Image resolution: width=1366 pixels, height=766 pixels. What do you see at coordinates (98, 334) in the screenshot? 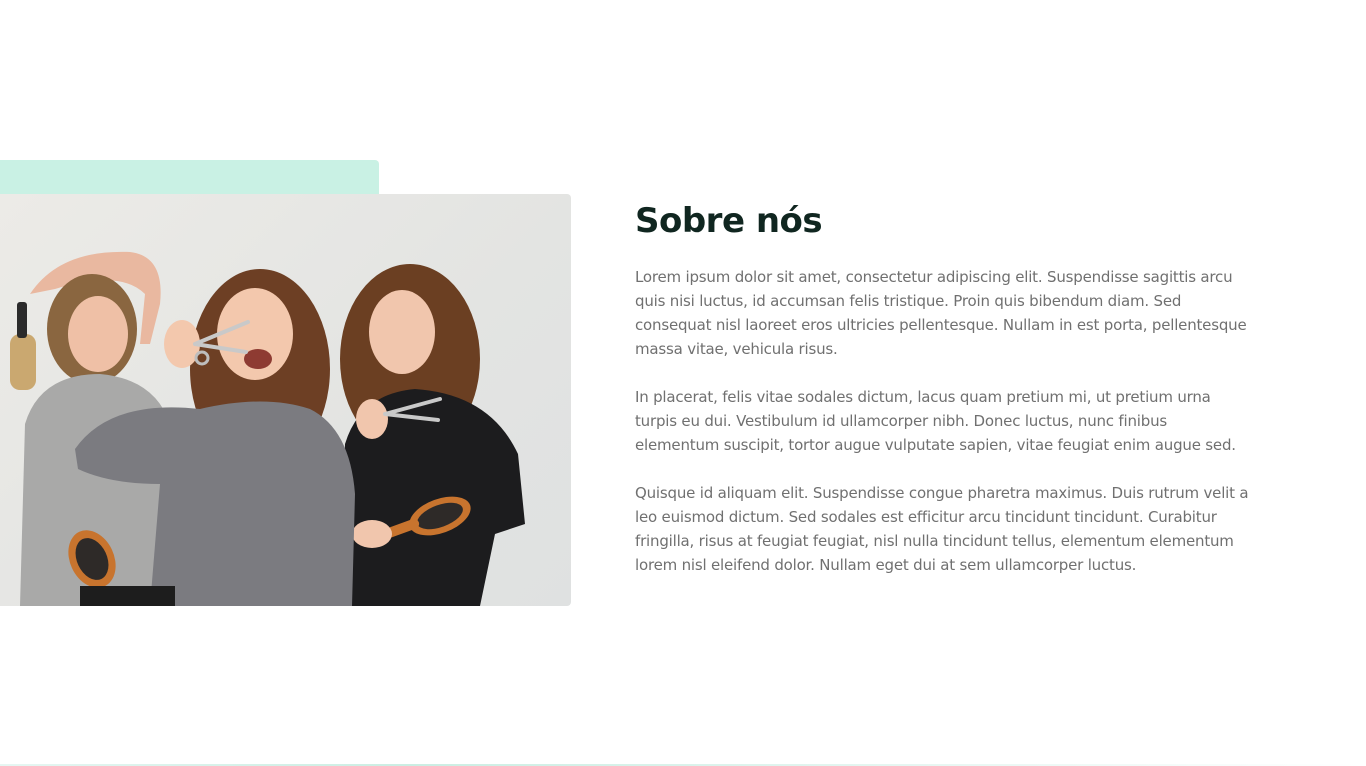
I see `left-face` at bounding box center [98, 334].